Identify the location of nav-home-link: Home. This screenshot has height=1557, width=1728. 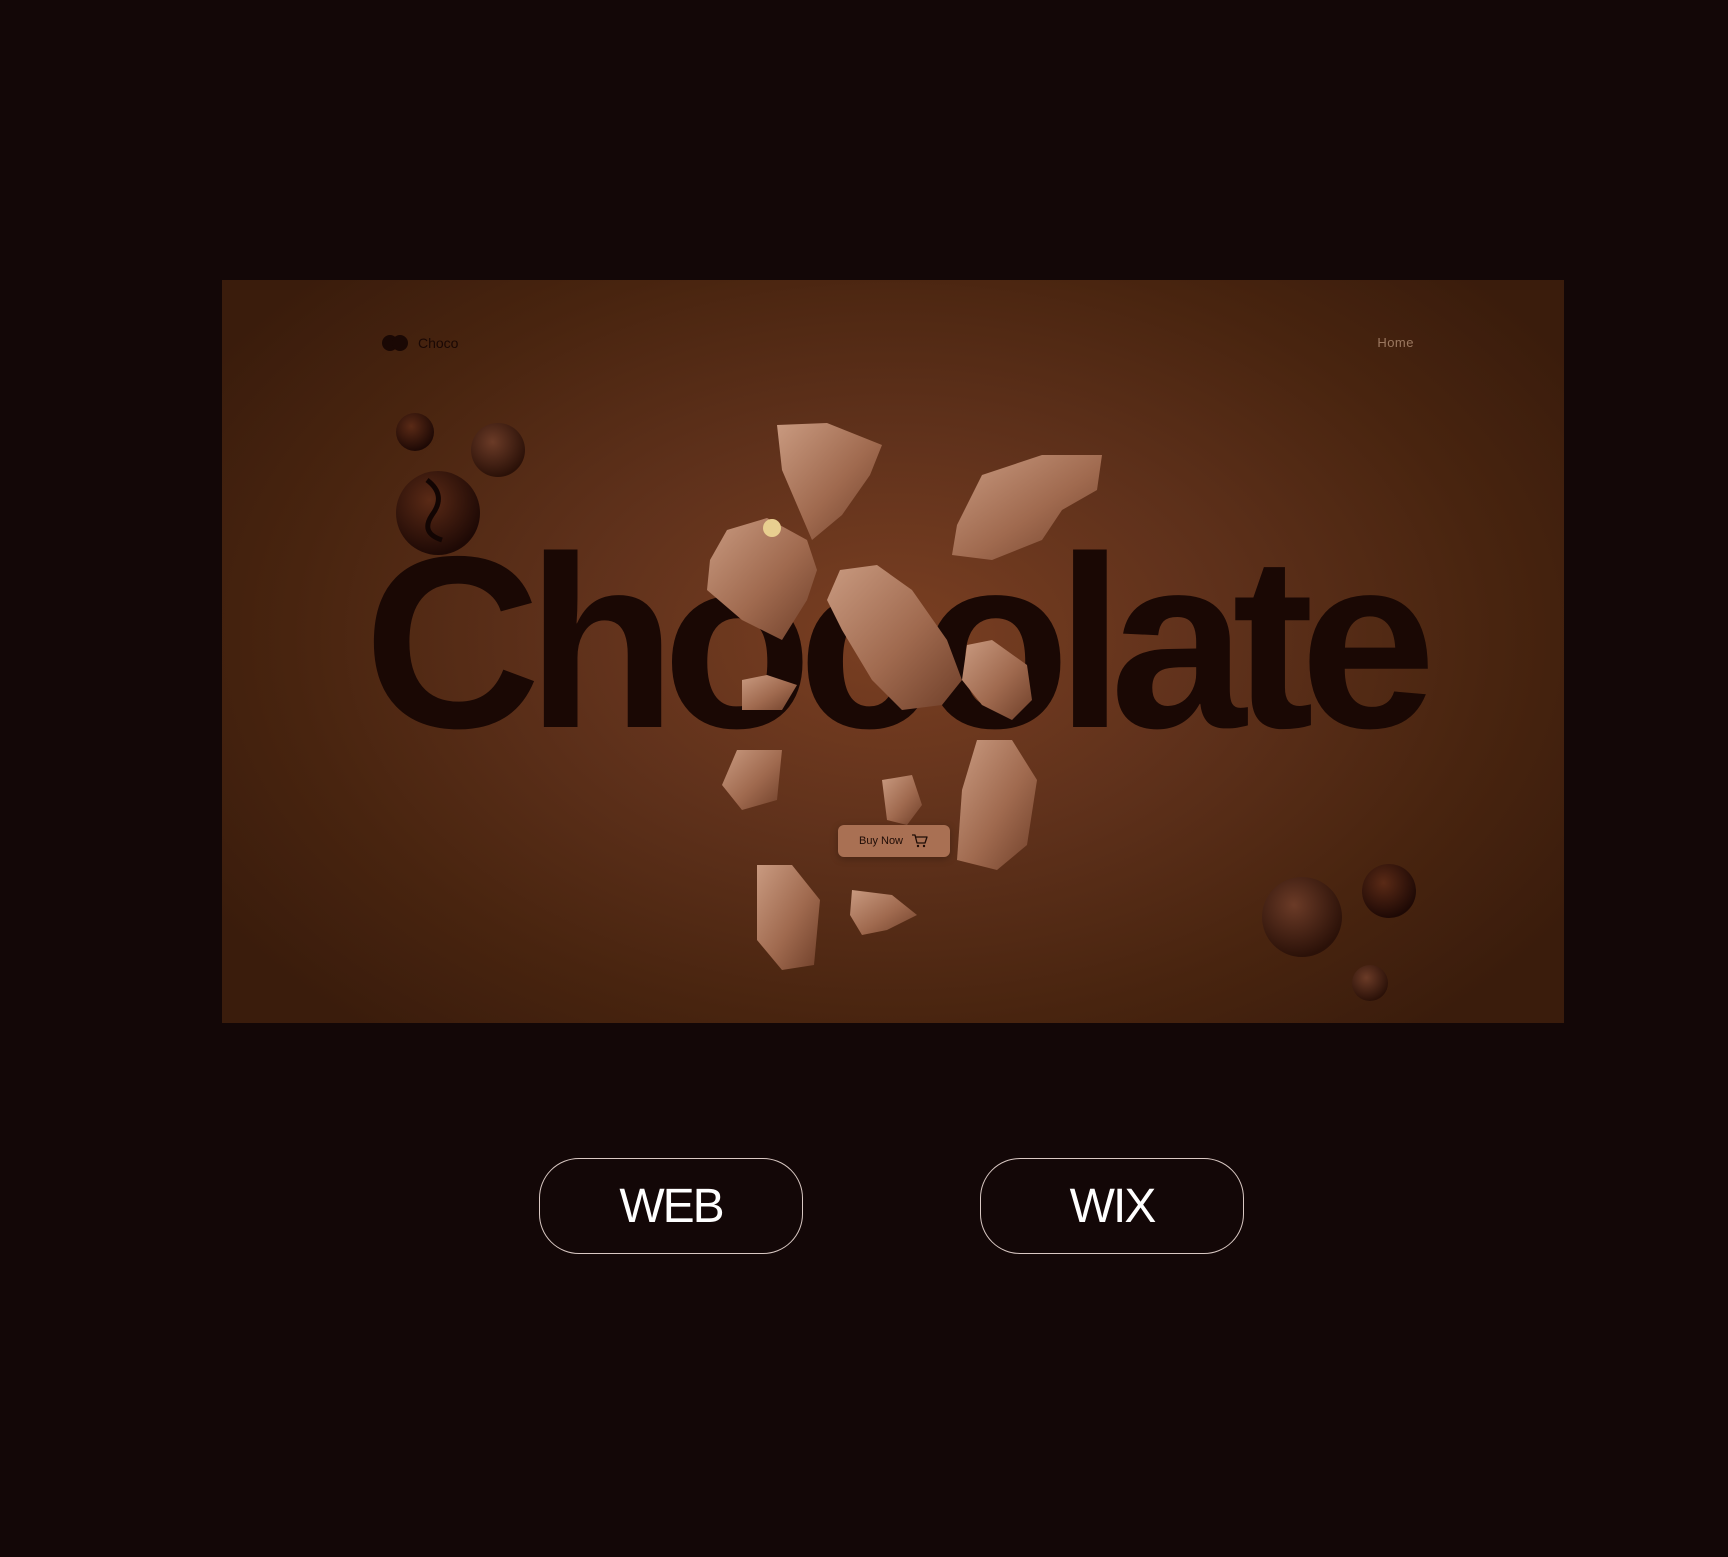
(1395, 342).